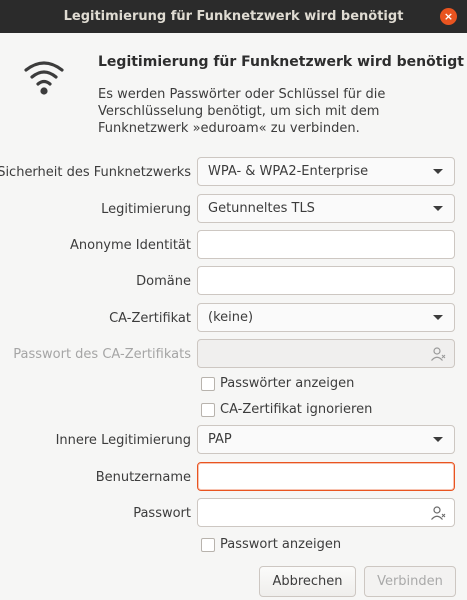 This screenshot has width=467, height=600. I want to click on username-label: Benutzername, so click(143, 477).